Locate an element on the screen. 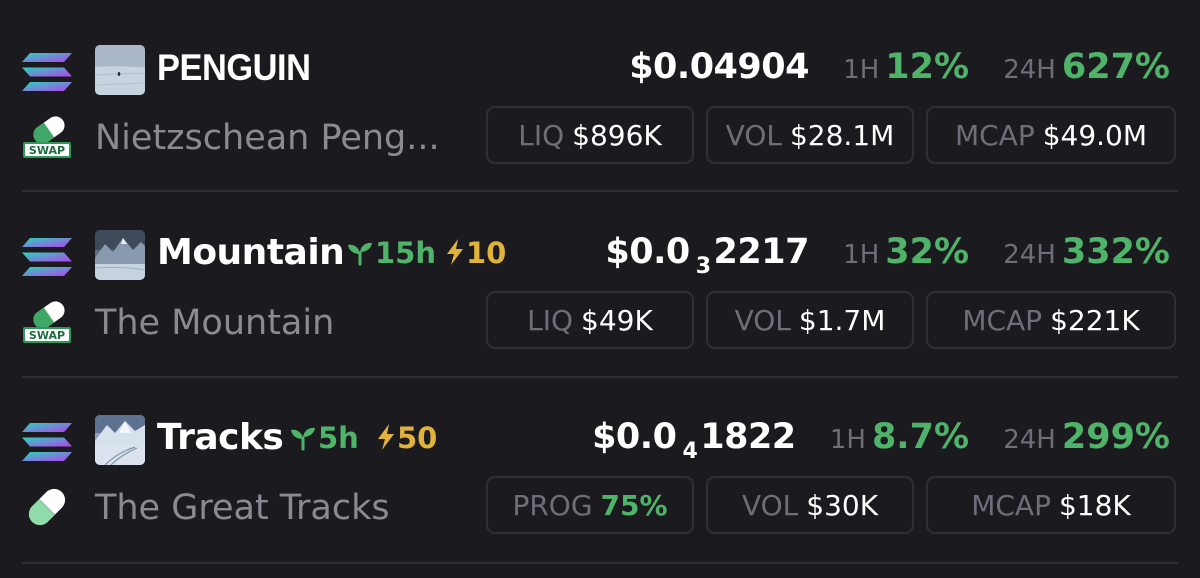  h24-change: 627% is located at coordinates (1115, 67).